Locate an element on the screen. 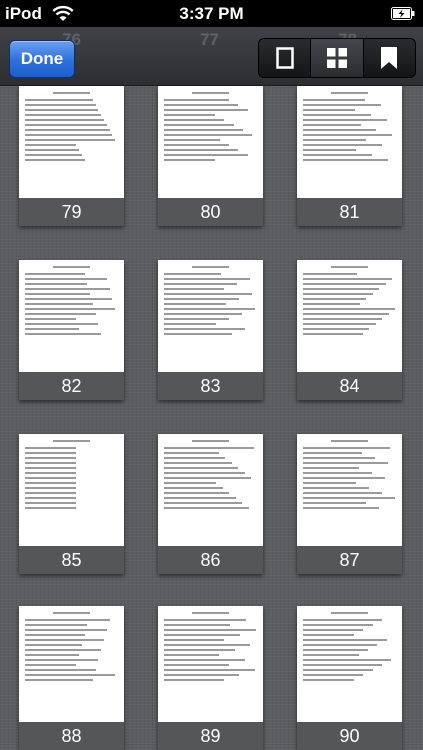 Image resolution: width=423 pixels, height=750 pixels. page-thumbnail: 87 is located at coordinates (349, 504).